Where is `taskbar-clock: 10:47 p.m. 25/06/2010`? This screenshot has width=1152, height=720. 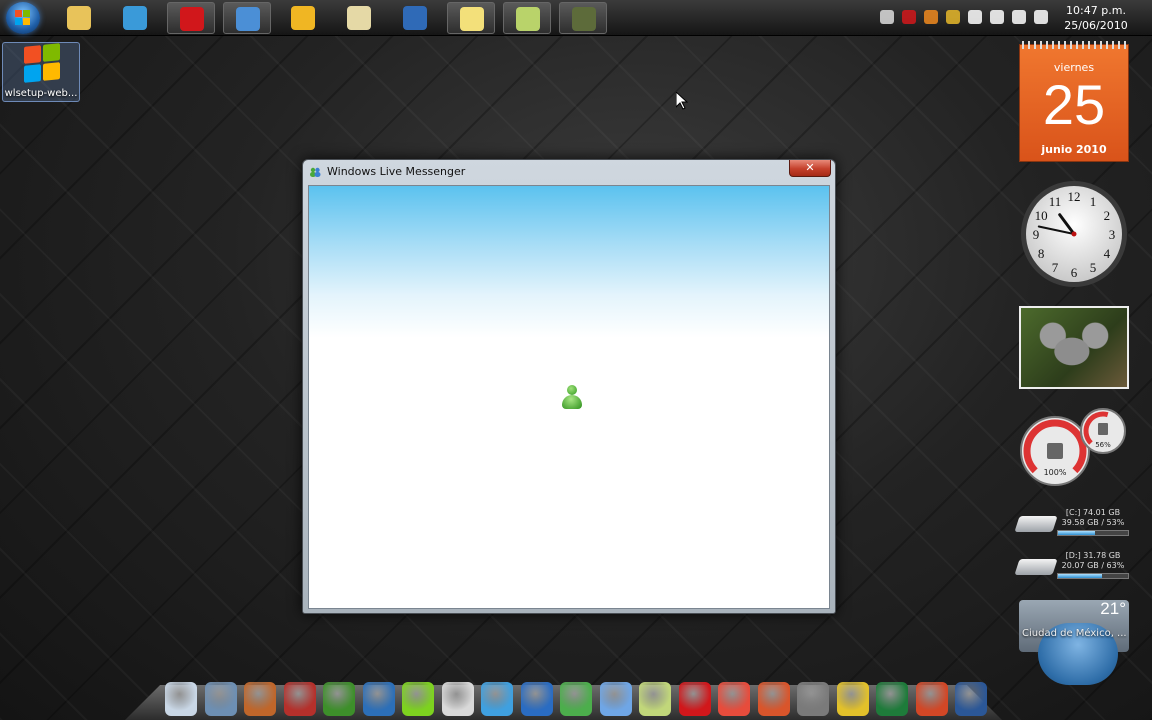 taskbar-clock: 10:47 p.m. 25/06/2010 is located at coordinates (1096, 18).